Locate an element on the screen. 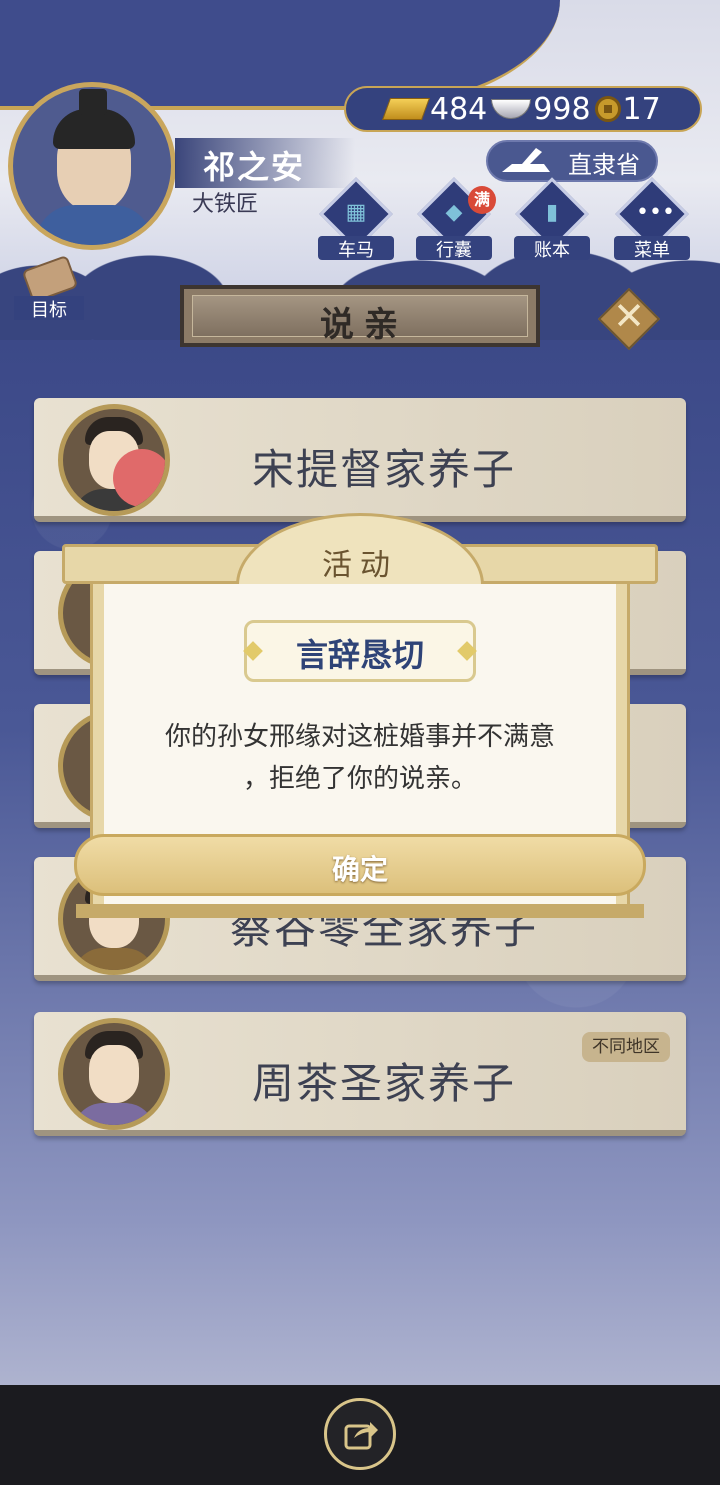  share-icon is located at coordinates (361, 1436).